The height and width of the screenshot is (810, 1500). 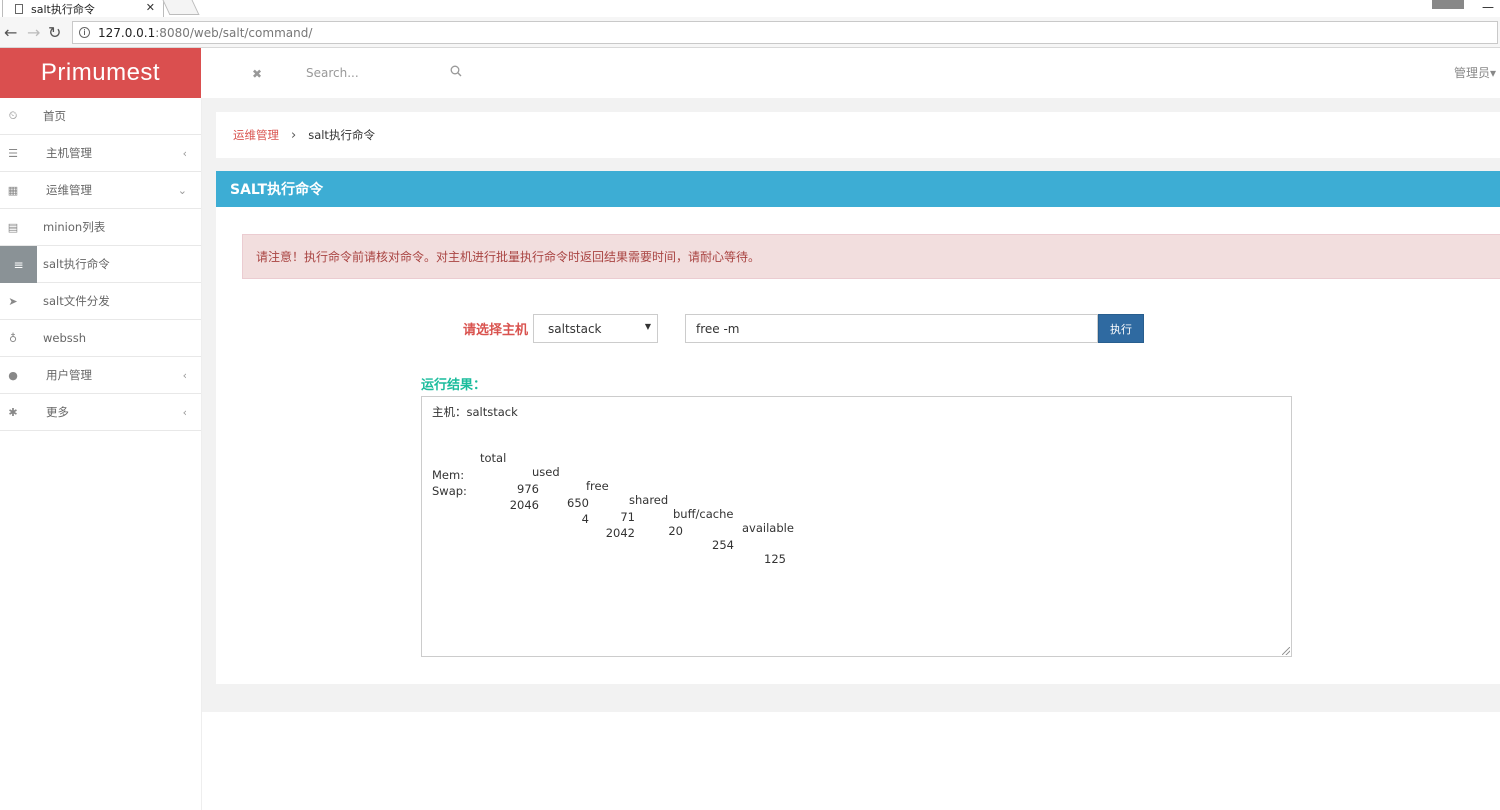 I want to click on browser-tabstrip: salt执行命令 ✕ —, so click(x=750, y=8).